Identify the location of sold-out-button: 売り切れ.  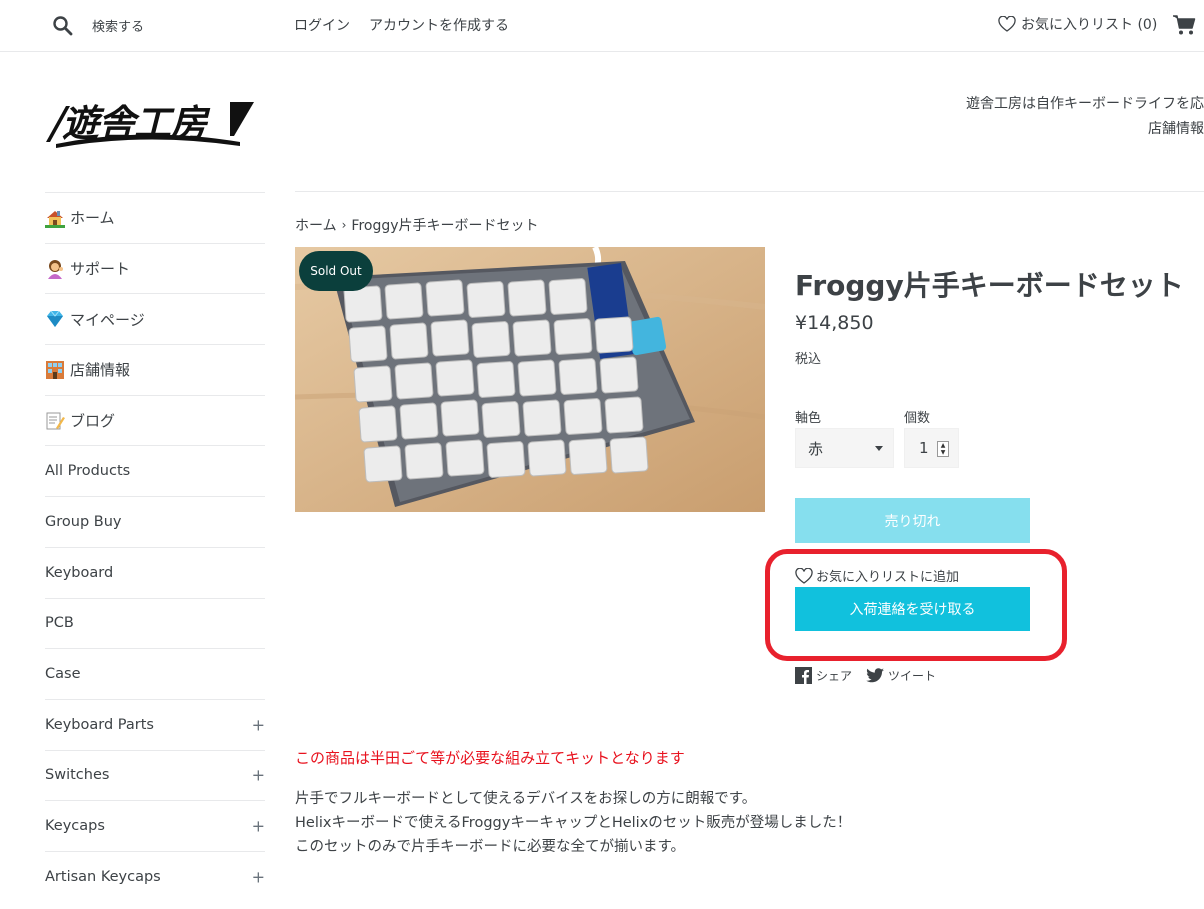
(912, 520).